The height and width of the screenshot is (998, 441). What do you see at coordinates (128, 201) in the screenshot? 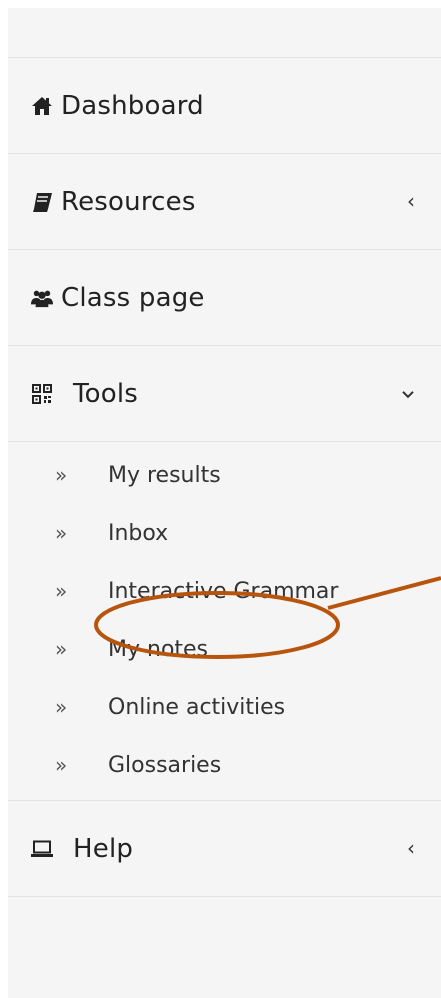
I see `sidebar-item-label: Resources` at bounding box center [128, 201].